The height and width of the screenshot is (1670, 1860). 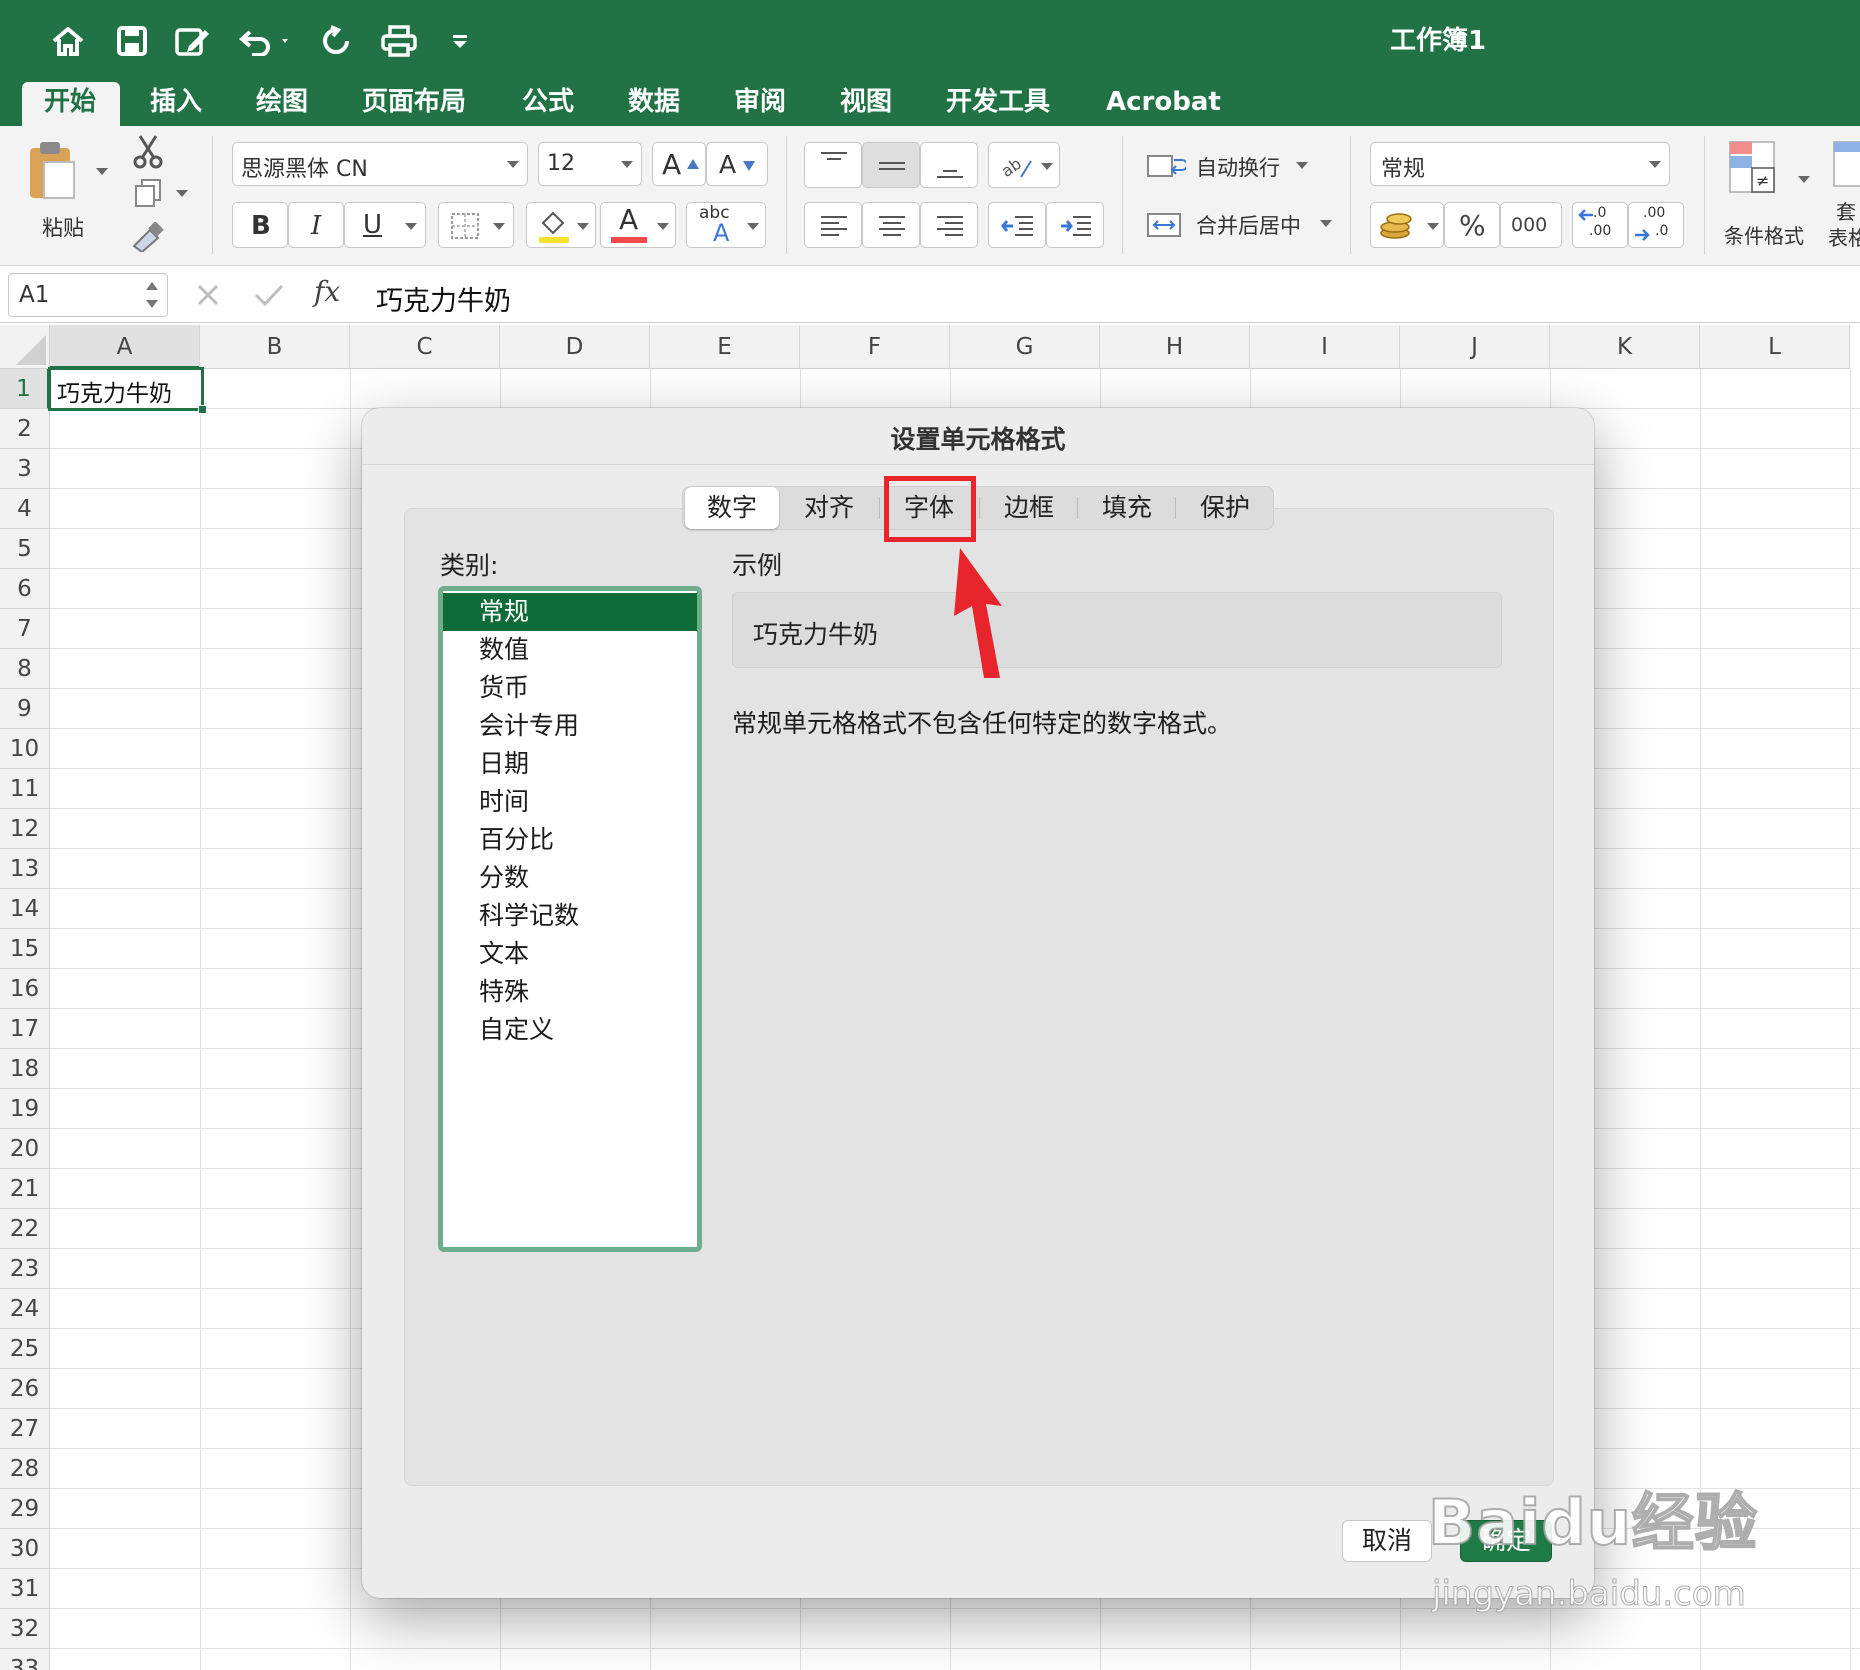 I want to click on tab-data: 数据, so click(x=654, y=104).